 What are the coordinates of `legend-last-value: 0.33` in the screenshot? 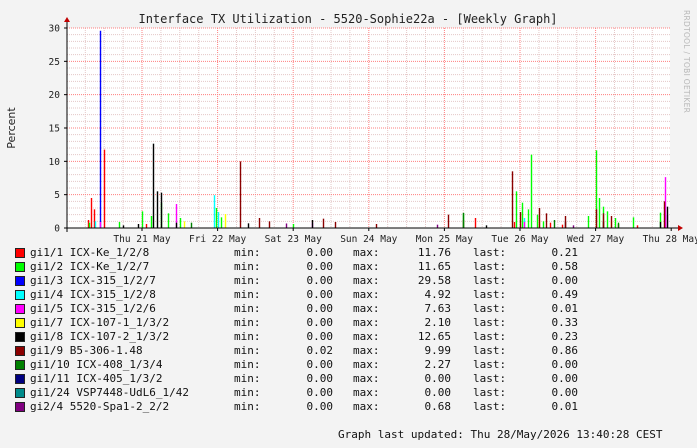 It's located at (565, 322).